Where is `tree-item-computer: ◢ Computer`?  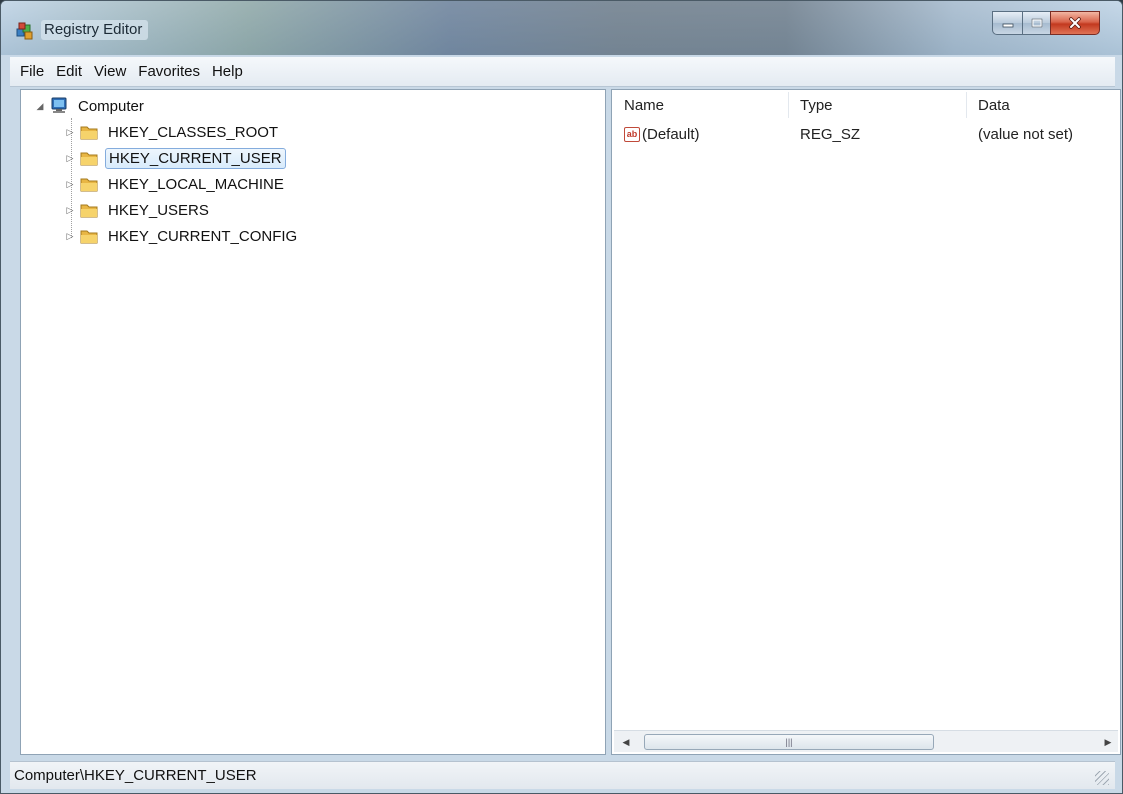 tree-item-computer: ◢ Computer is located at coordinates (91, 106).